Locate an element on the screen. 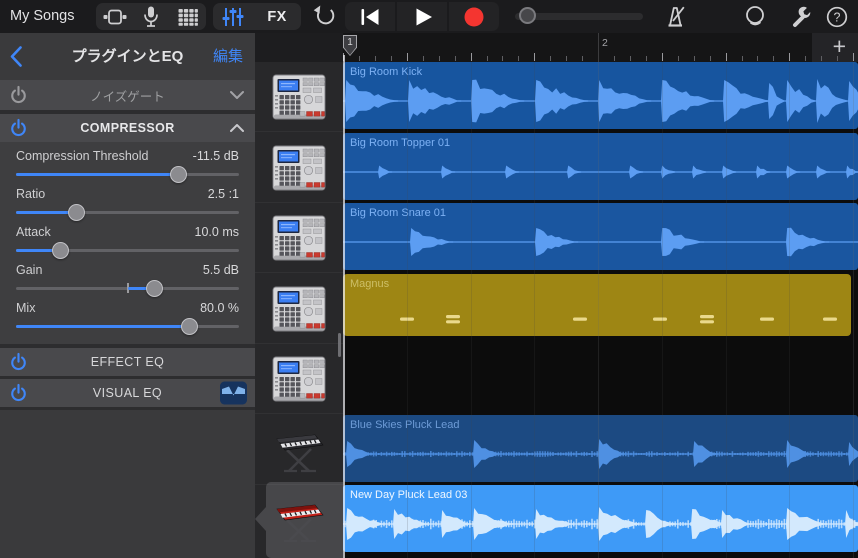 This screenshot has width=858, height=558. region-magnus: Magnus is located at coordinates (597, 304).